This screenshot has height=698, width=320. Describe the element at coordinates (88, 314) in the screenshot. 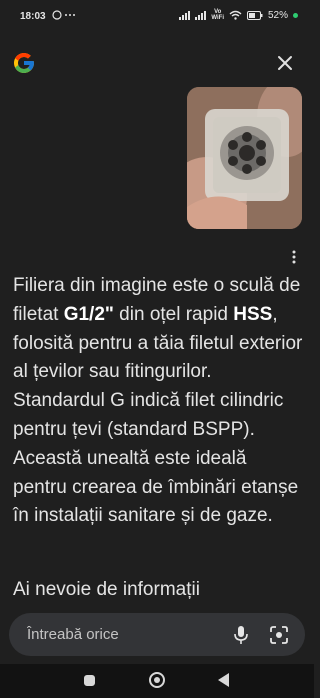

I see `answer-bold-1: G1/2"` at that location.